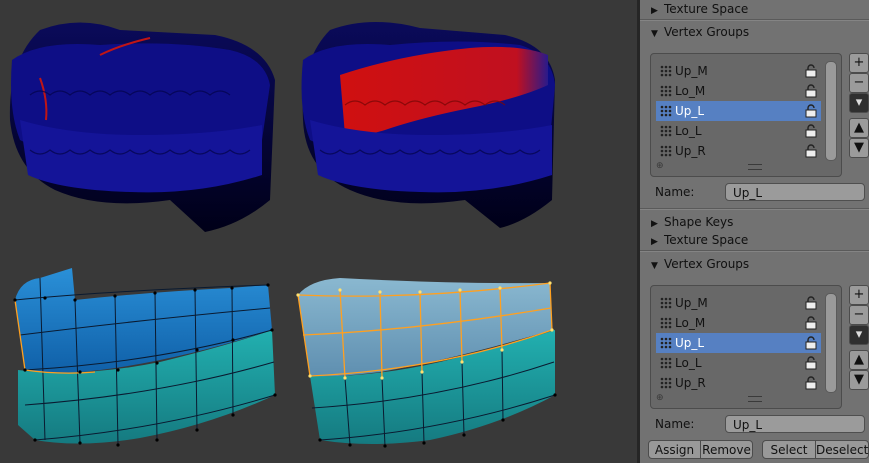  Describe the element at coordinates (754, 264) in the screenshot. I see `vertex-groups-header-bottom: ▼ Vertex Groups` at that location.